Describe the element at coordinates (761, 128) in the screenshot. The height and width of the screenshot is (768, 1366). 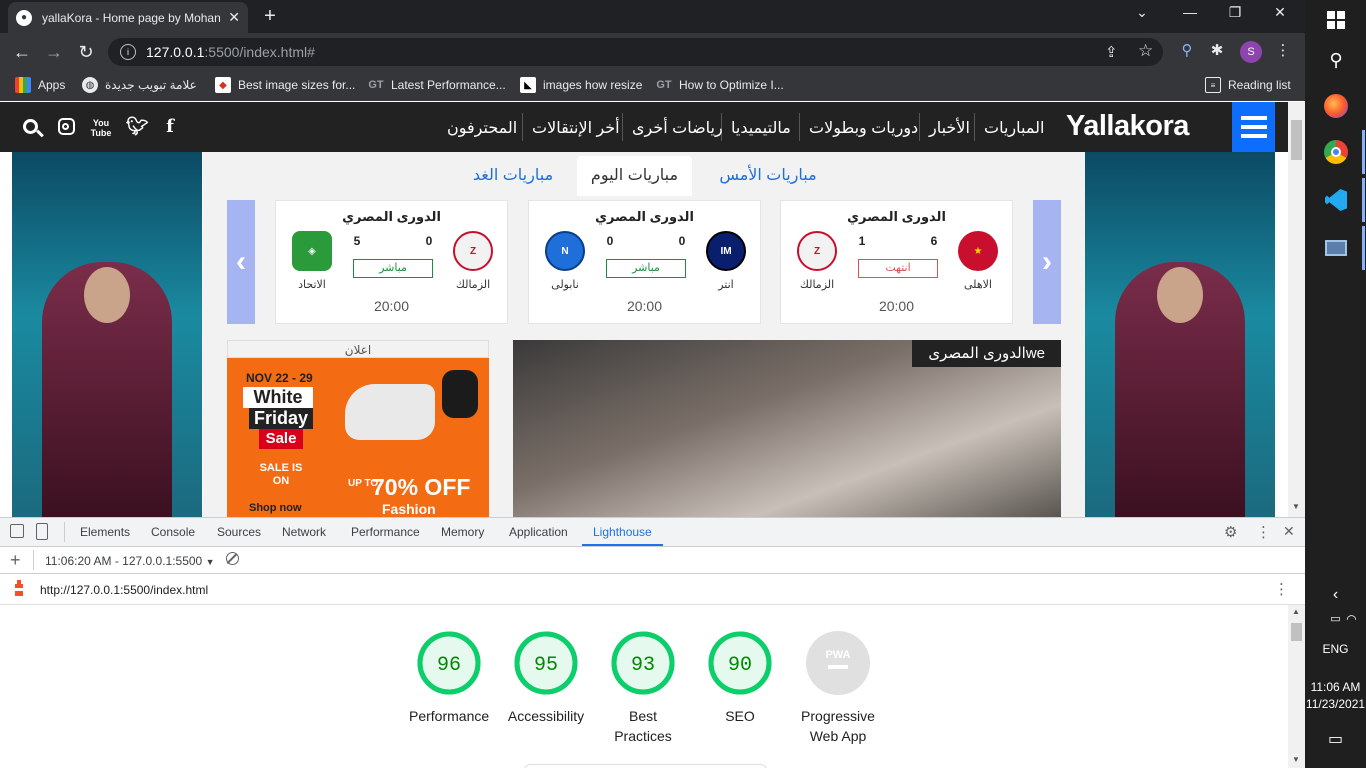
I see `nav-multimedia: مالتيميديا` at that location.